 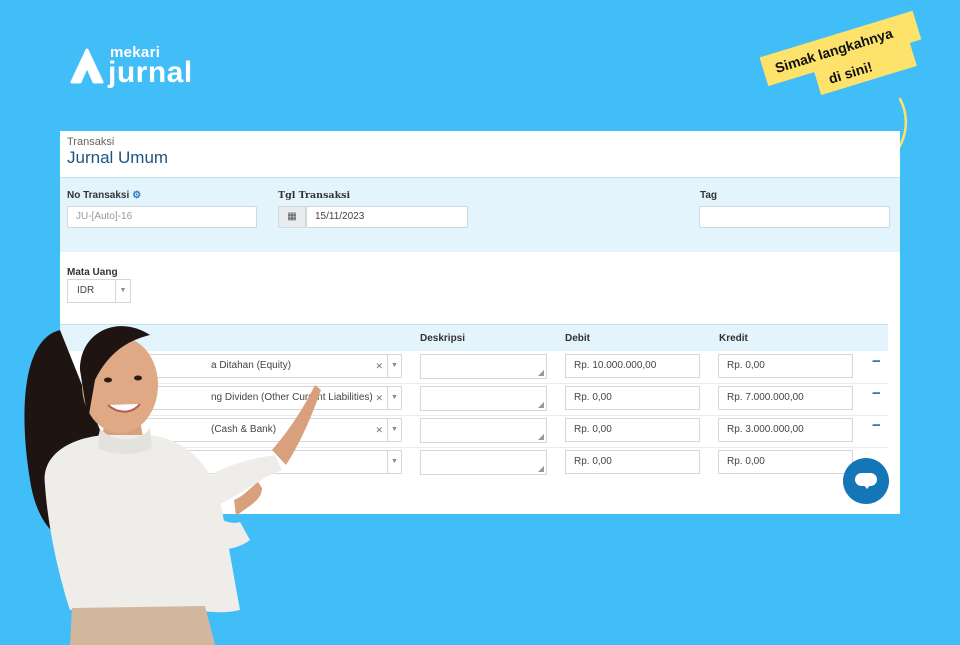 What do you see at coordinates (785, 430) in the screenshot?
I see `kredit-input: Rp. 3.000.000,00` at bounding box center [785, 430].